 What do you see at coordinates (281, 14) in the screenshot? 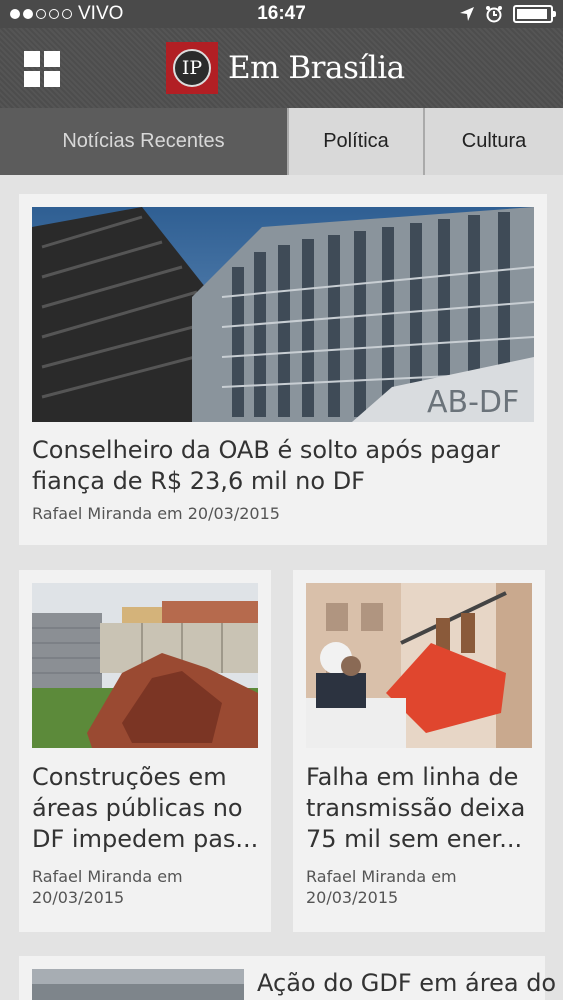
I see `status-bar: VIVO 16:47` at bounding box center [281, 14].